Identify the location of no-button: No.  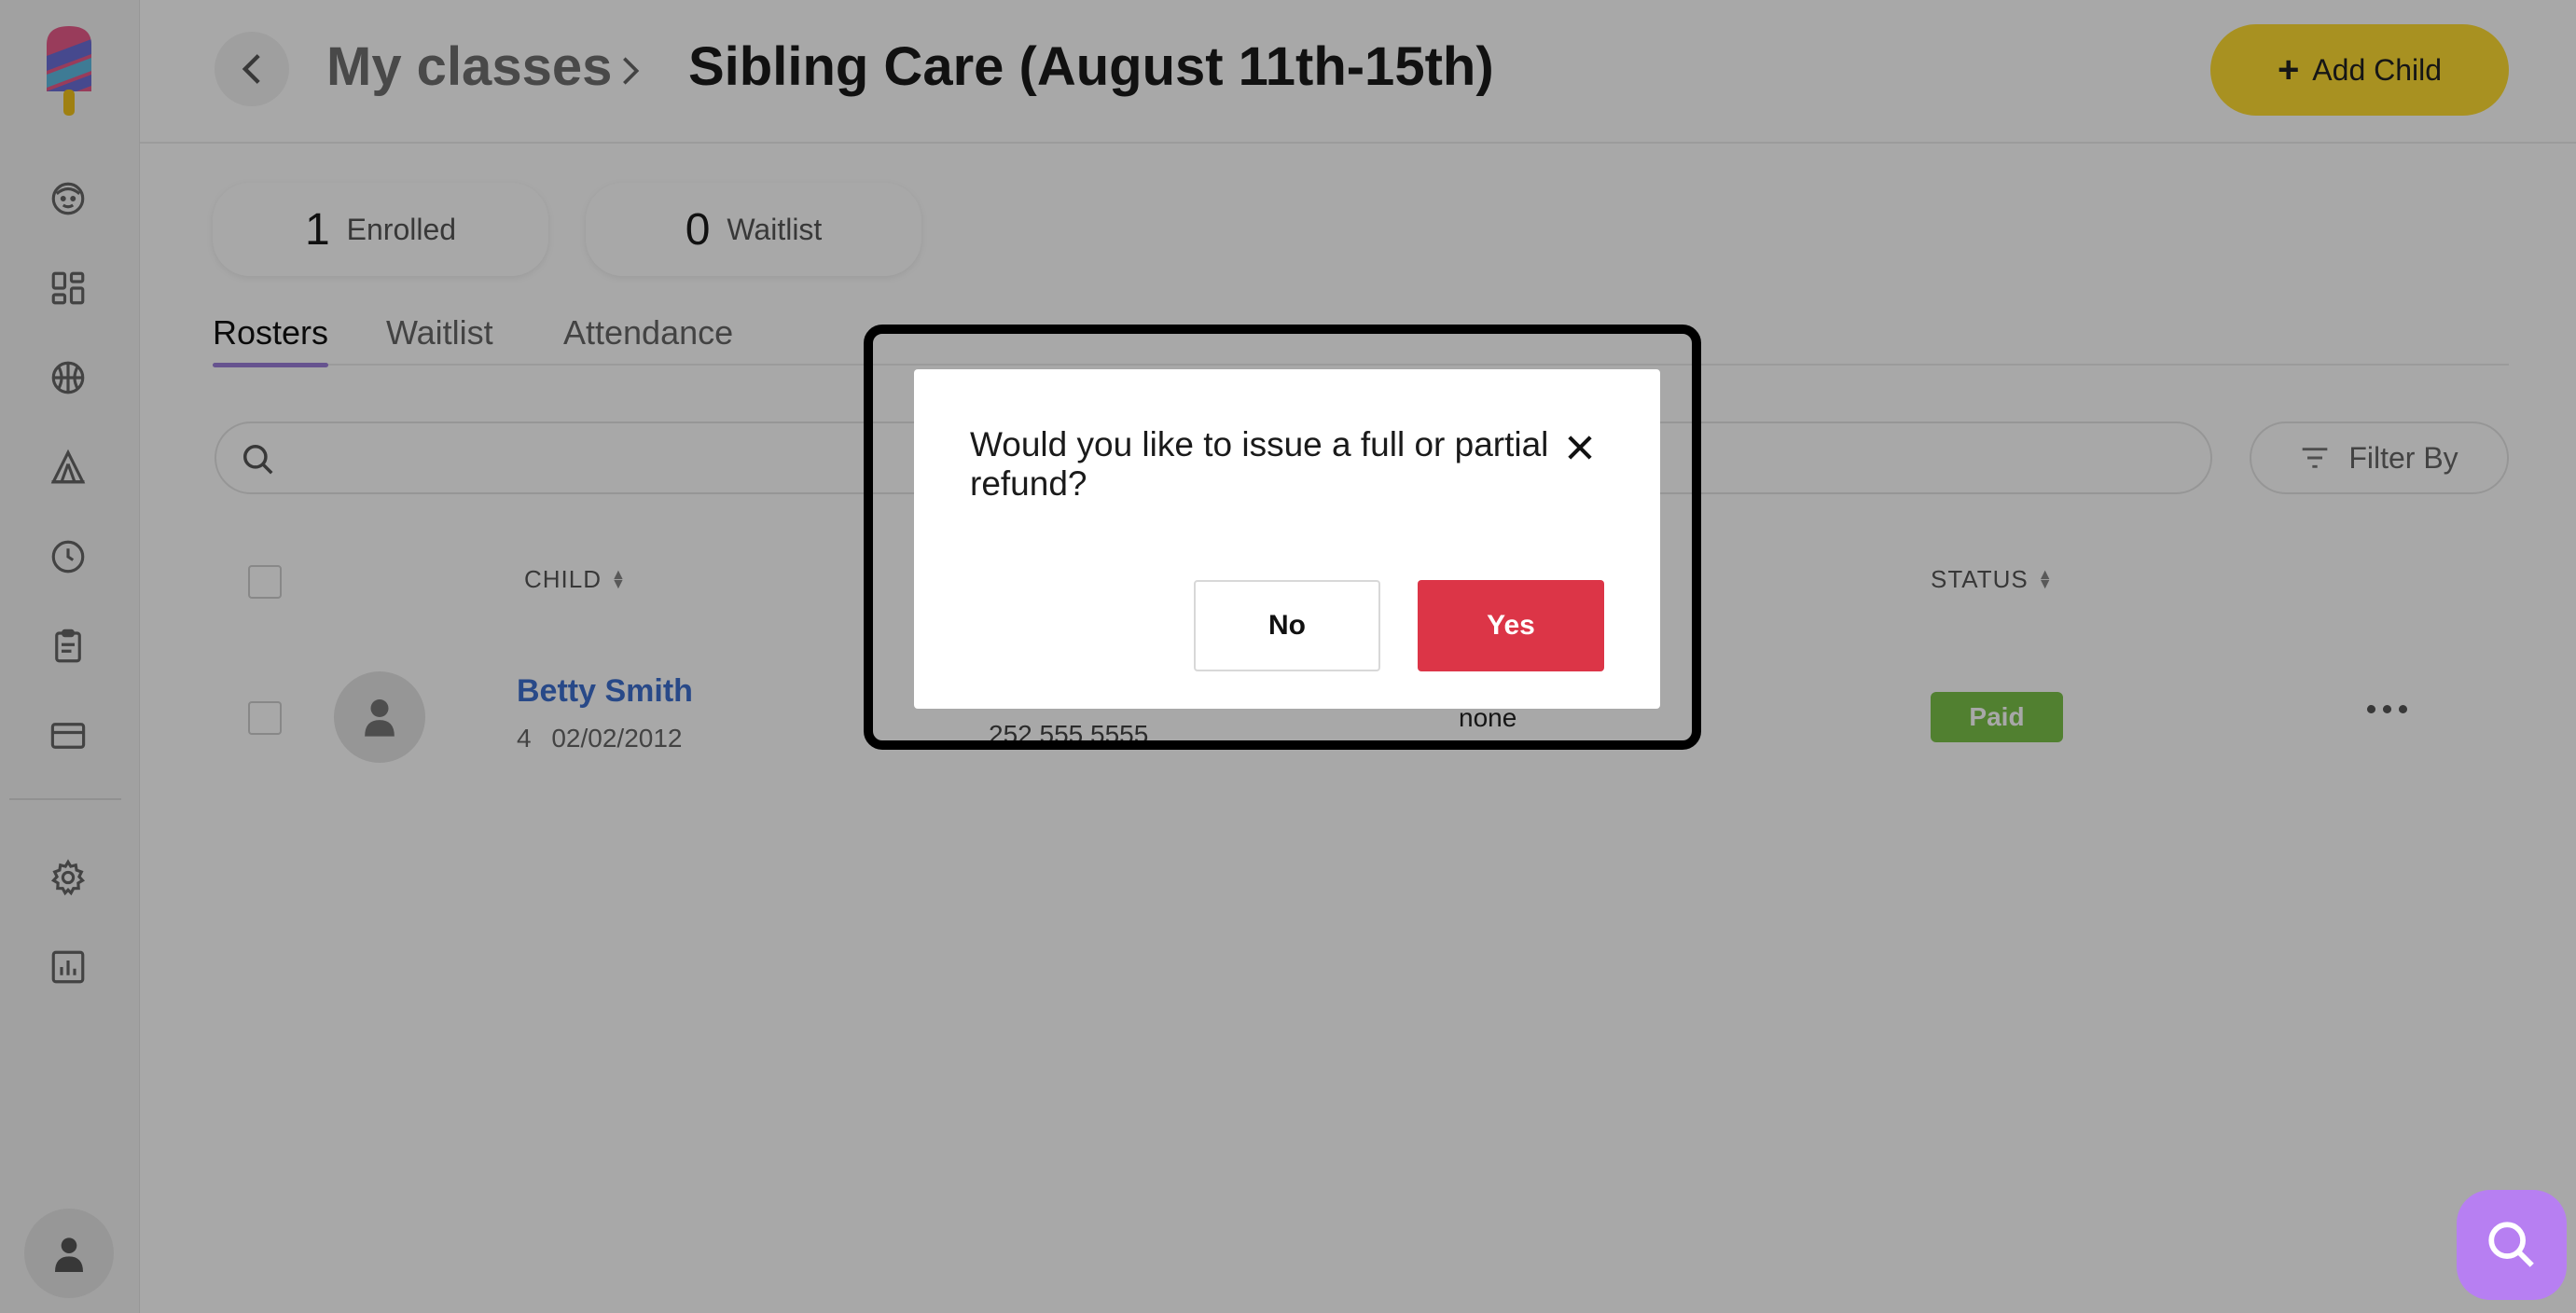
(1287, 625).